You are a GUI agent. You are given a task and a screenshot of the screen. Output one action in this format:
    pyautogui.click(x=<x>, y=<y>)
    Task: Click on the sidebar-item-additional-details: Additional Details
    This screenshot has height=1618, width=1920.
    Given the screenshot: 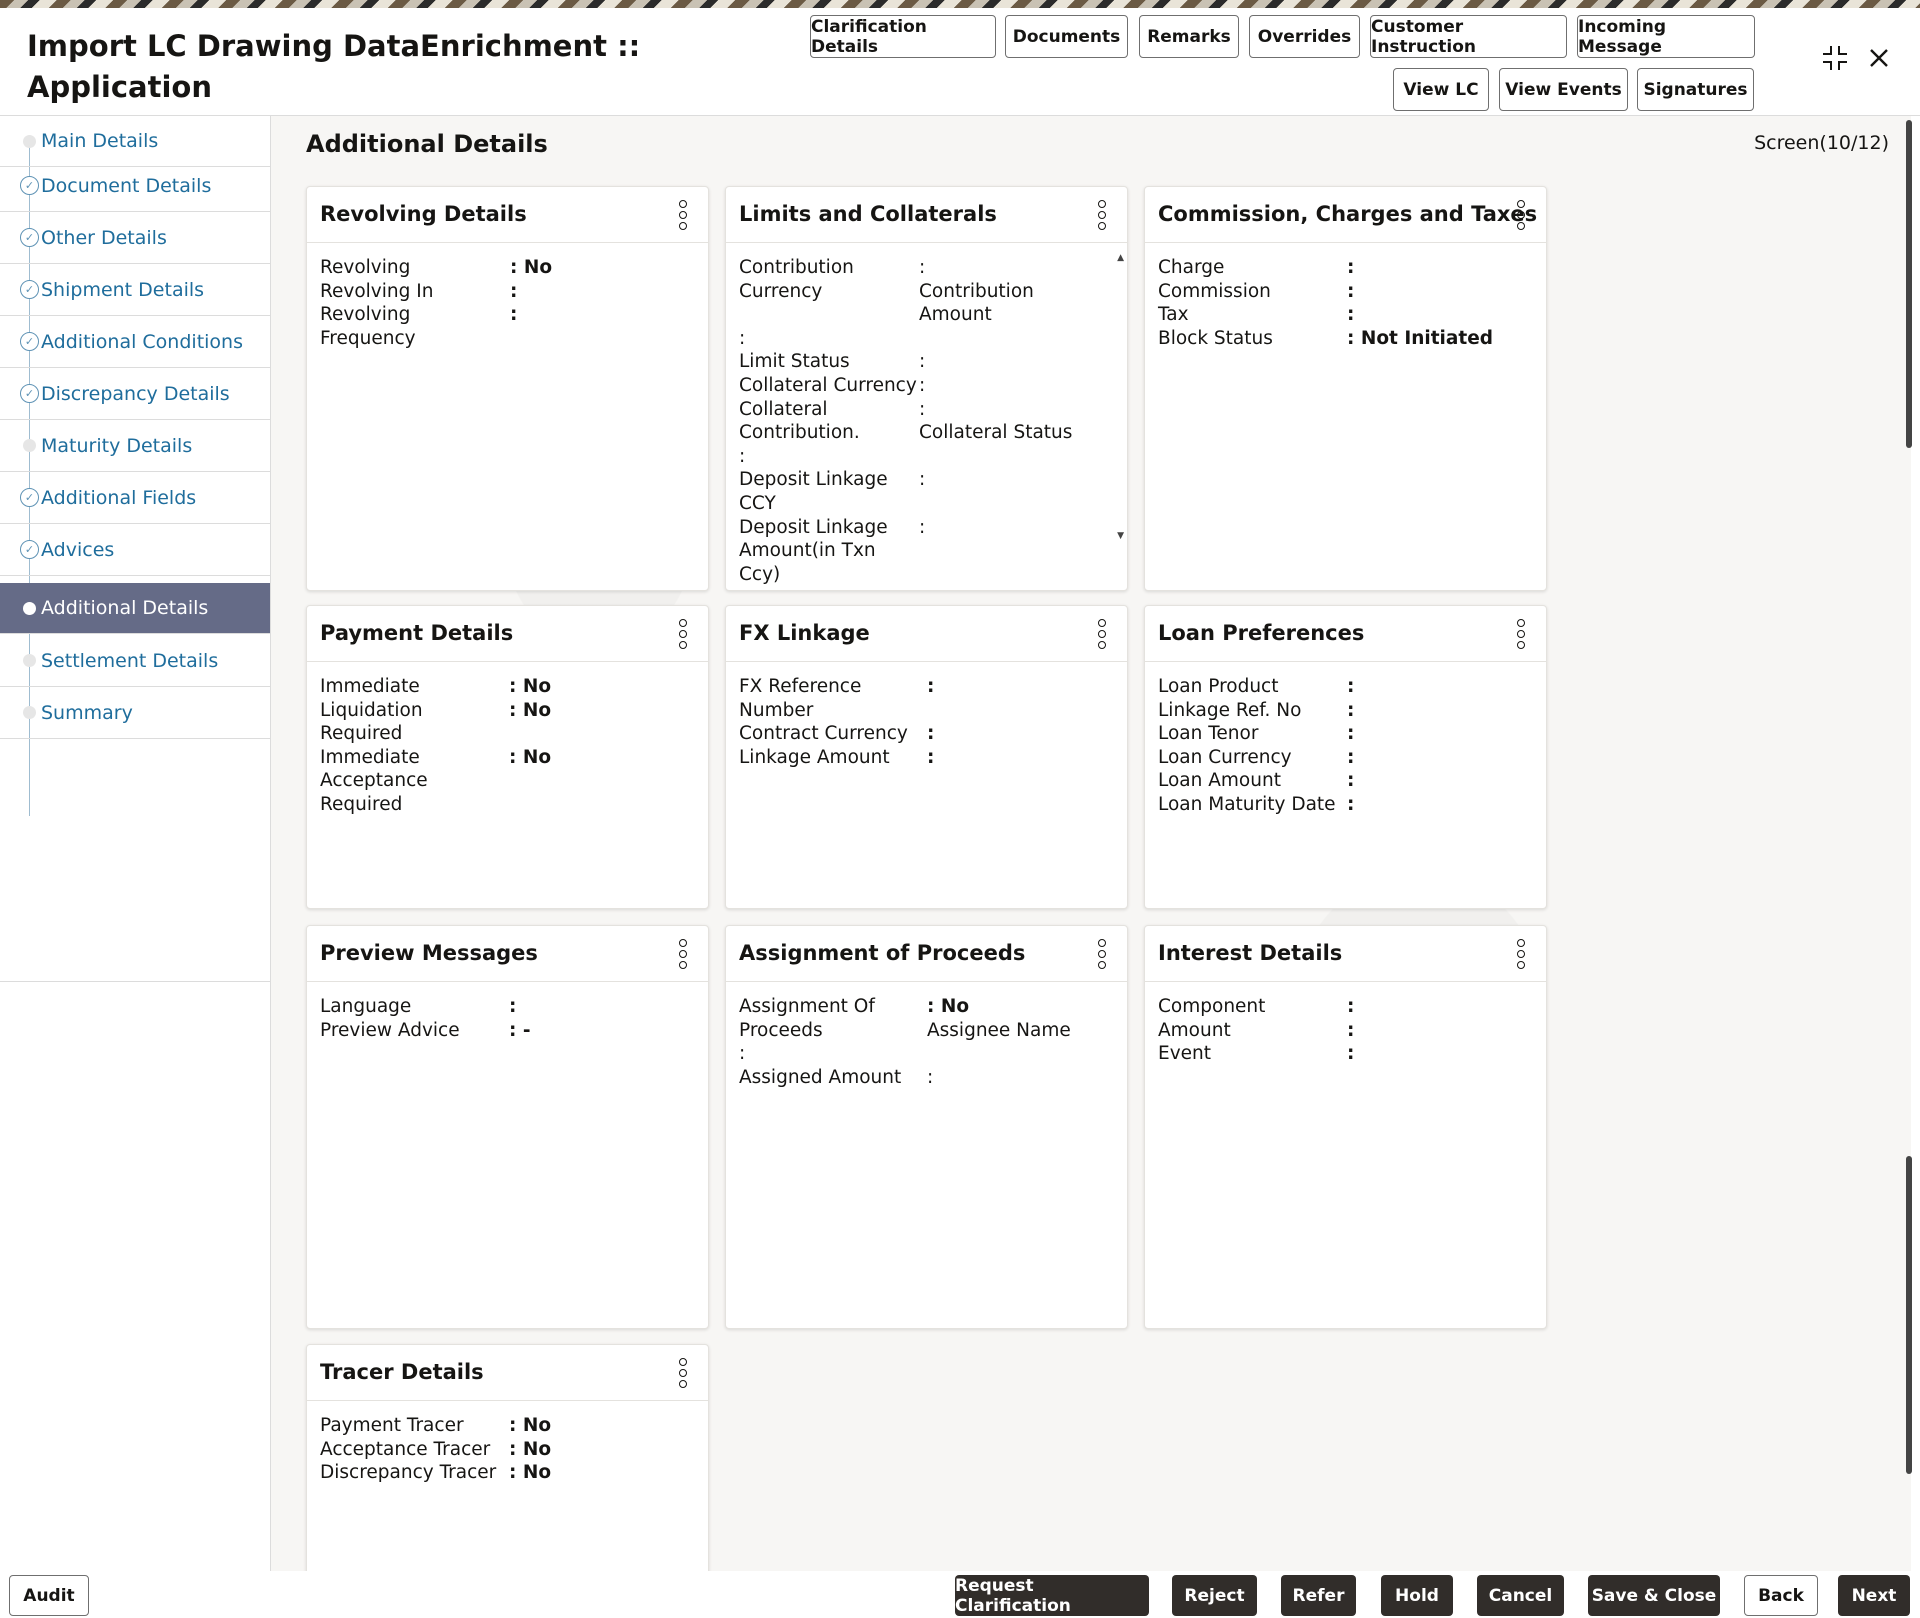 What is the action you would take?
    pyautogui.click(x=135, y=608)
    